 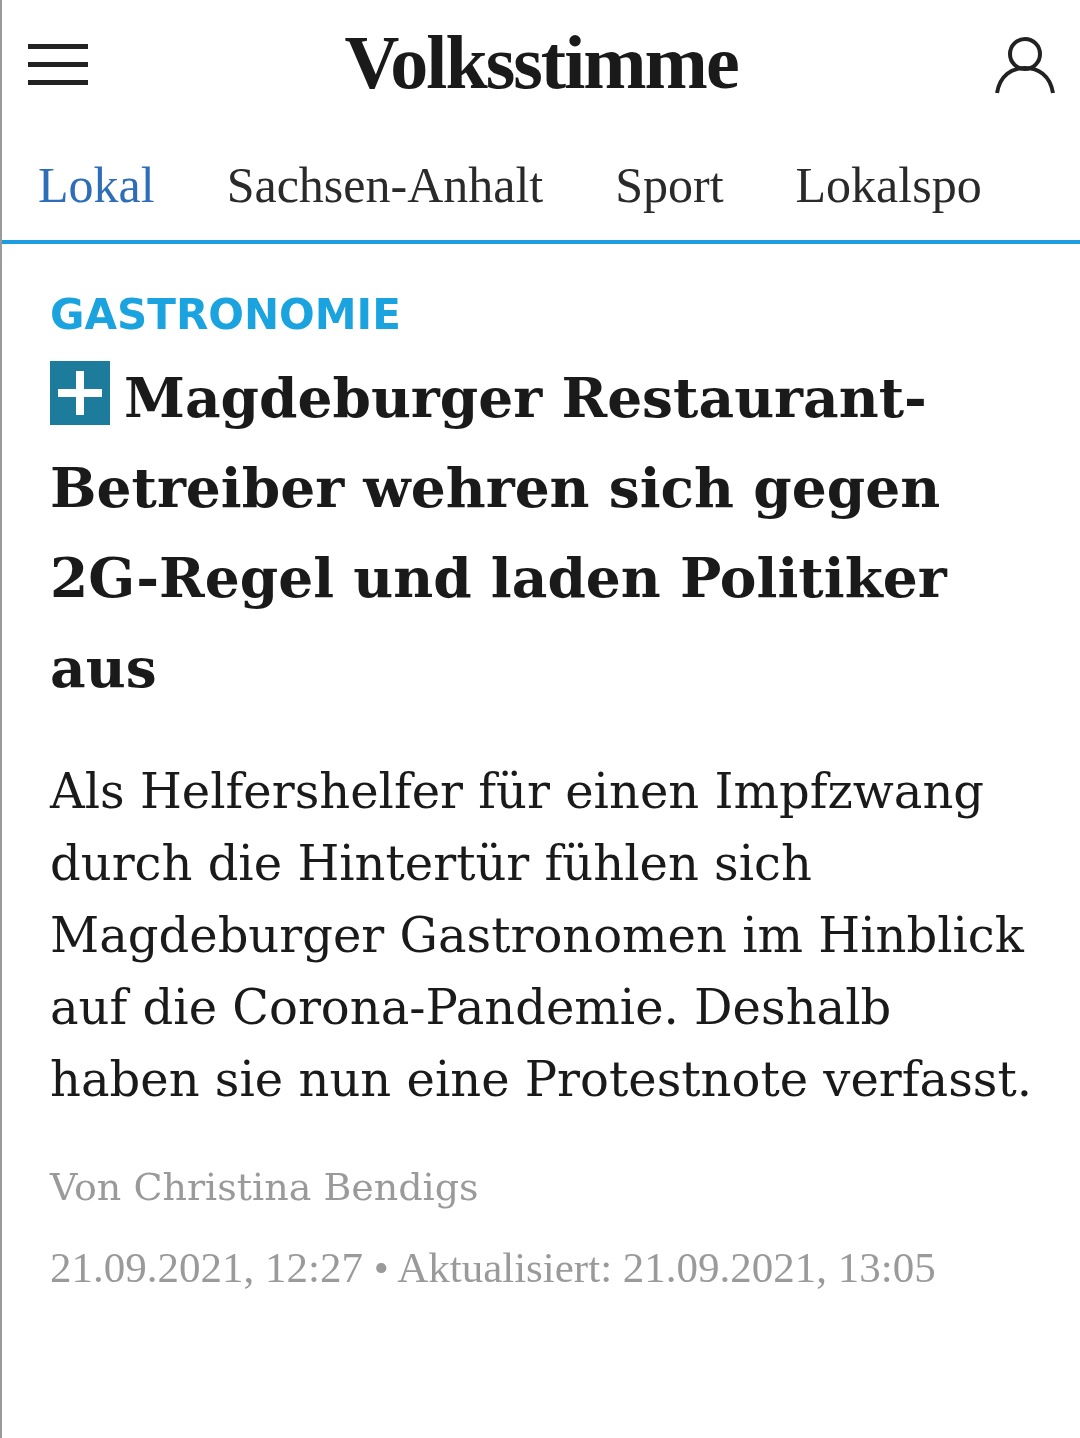 I want to click on nav-tab: Sport, so click(x=669, y=185).